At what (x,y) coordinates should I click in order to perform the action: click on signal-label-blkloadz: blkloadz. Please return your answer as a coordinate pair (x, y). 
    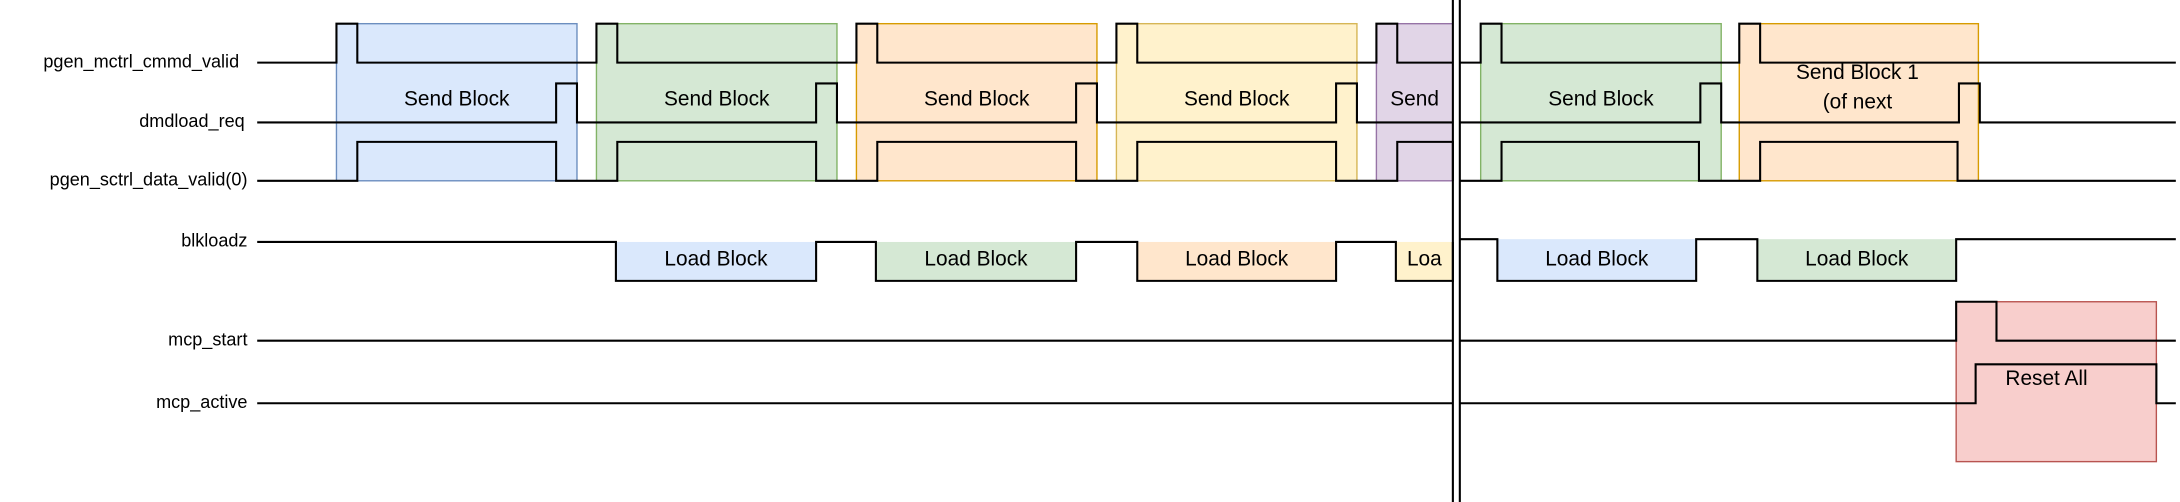
    Looking at the image, I should click on (214, 241).